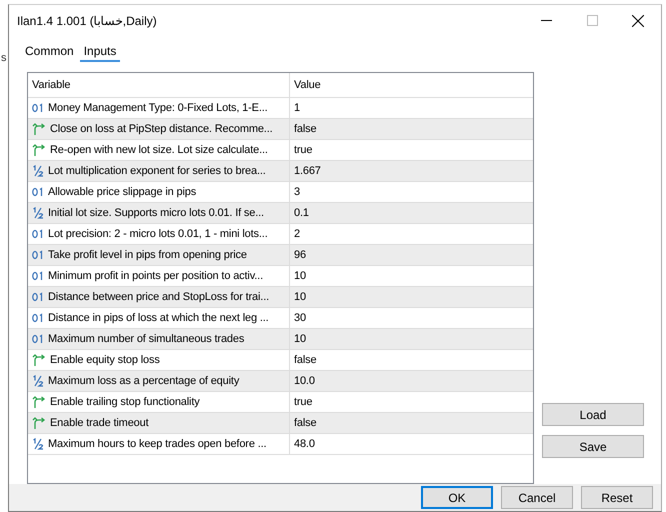 This screenshot has width=666, height=512. Describe the element at coordinates (457, 497) in the screenshot. I see `dialog-button: OK` at that location.